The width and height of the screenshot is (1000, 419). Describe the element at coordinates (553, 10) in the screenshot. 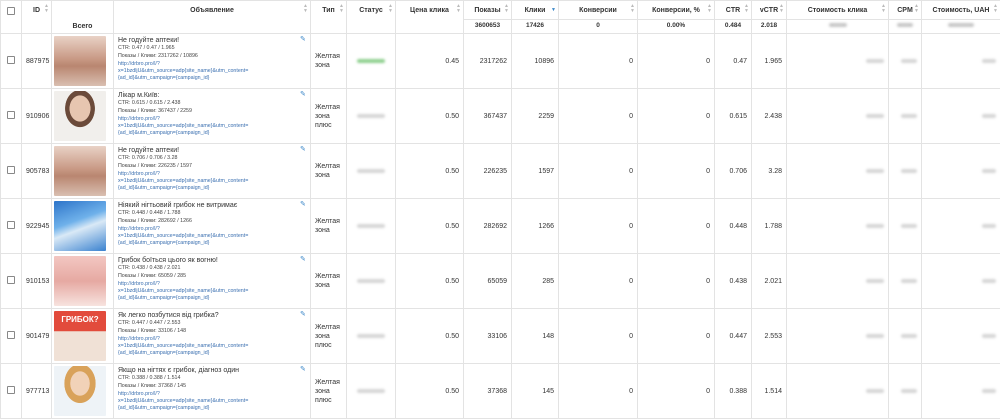

I see `sort-down-icon: ▼` at that location.